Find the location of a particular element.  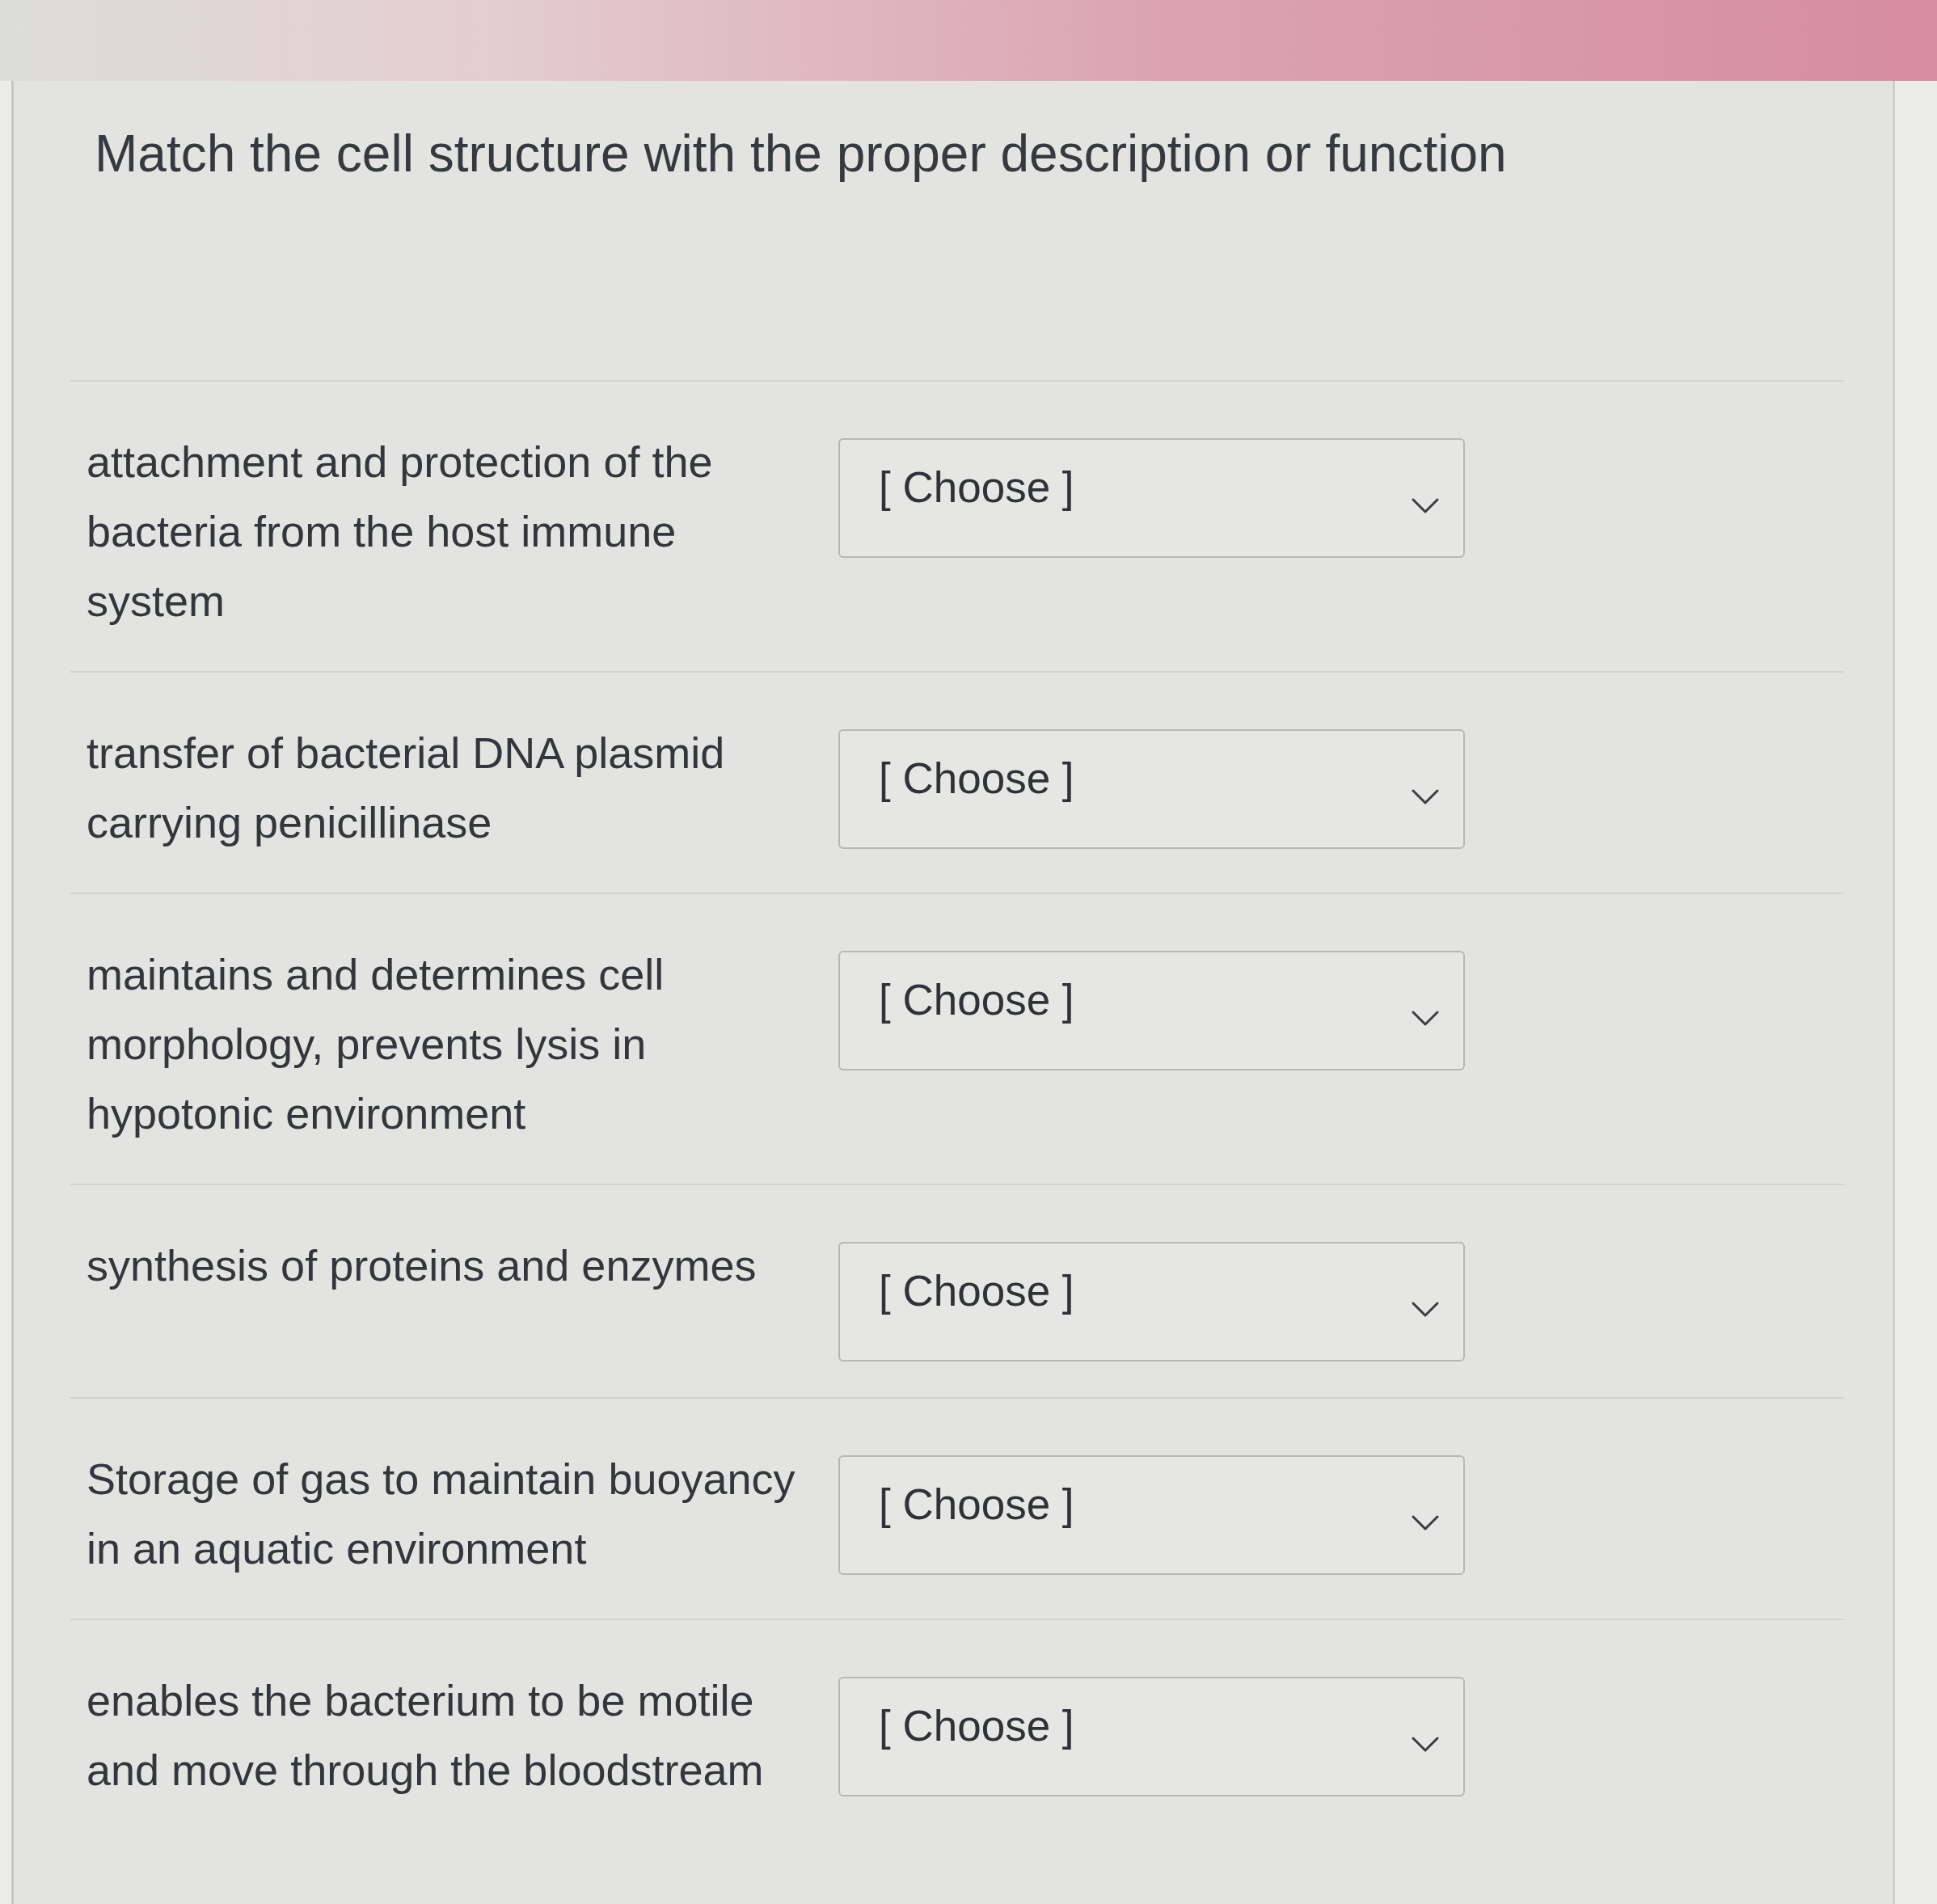

question-title: Match the cell structure with the proper description or function is located at coordinates (801, 154).